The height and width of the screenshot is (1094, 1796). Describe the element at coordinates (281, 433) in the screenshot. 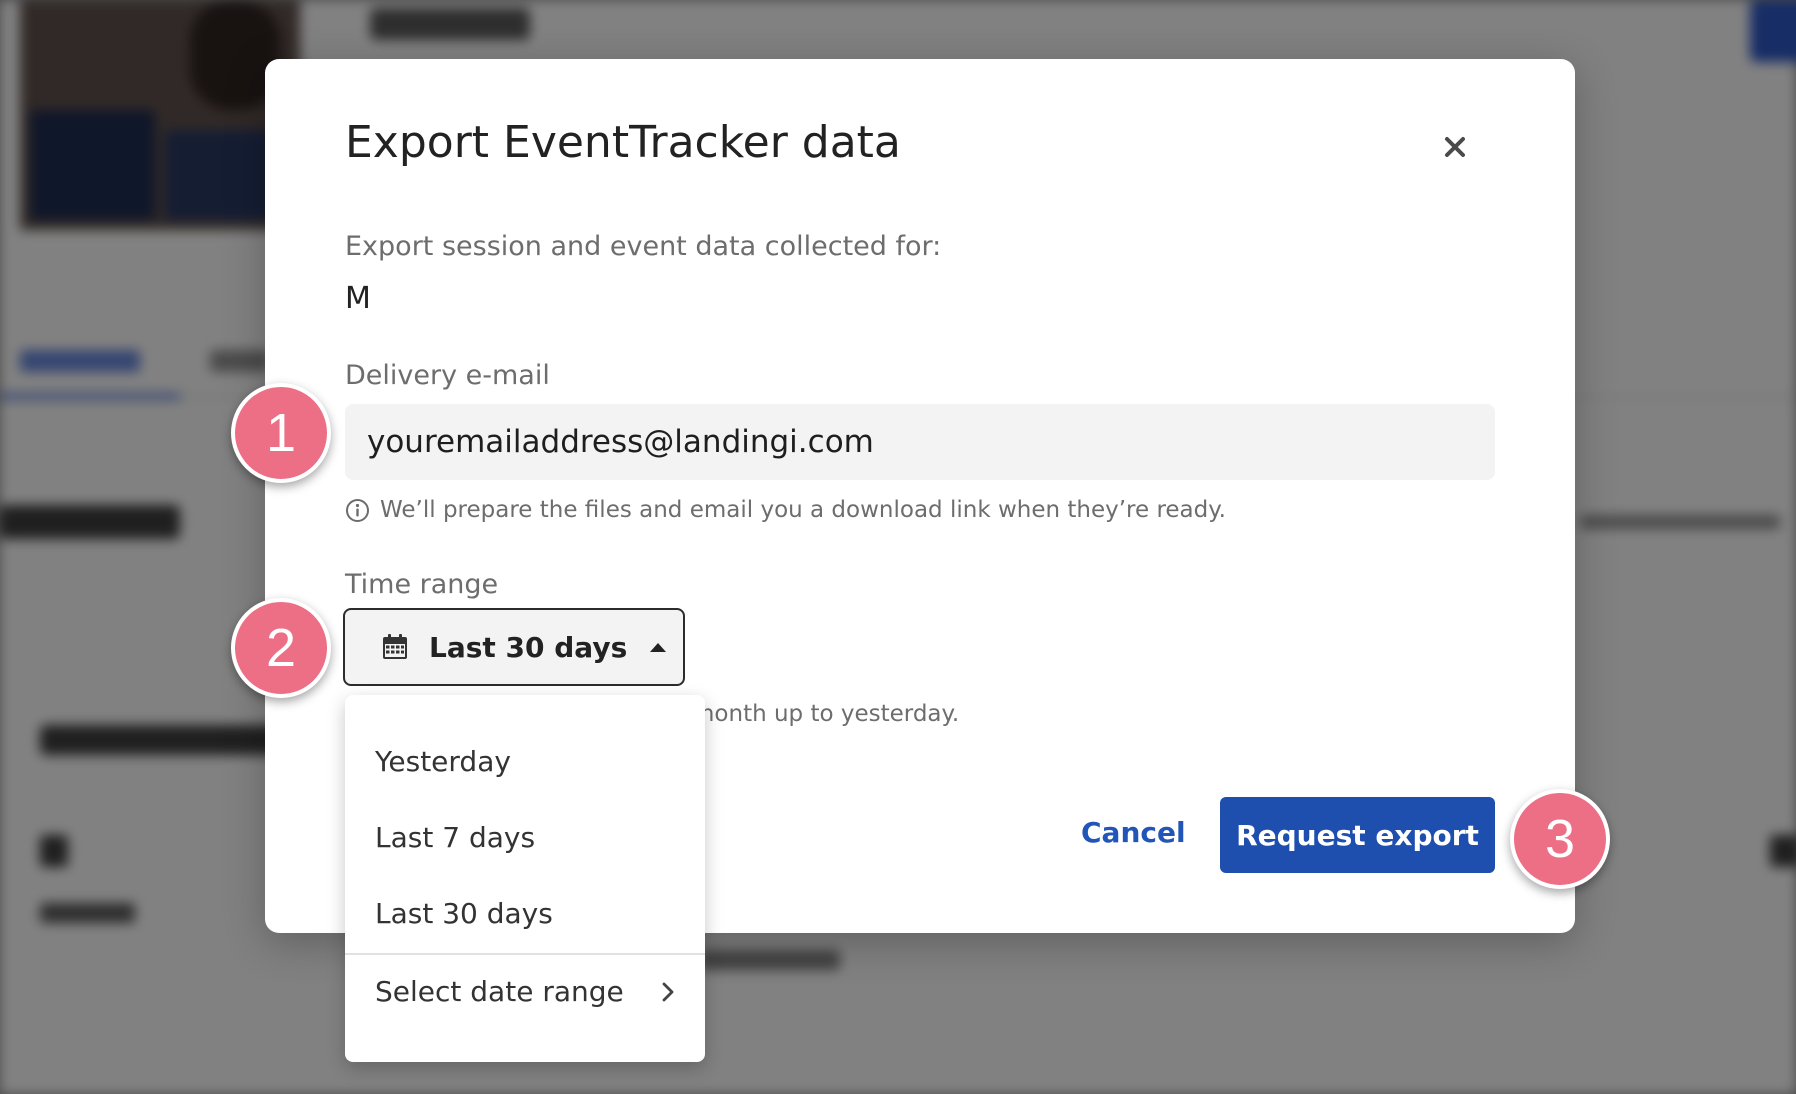

I see `step-badge: 1` at that location.